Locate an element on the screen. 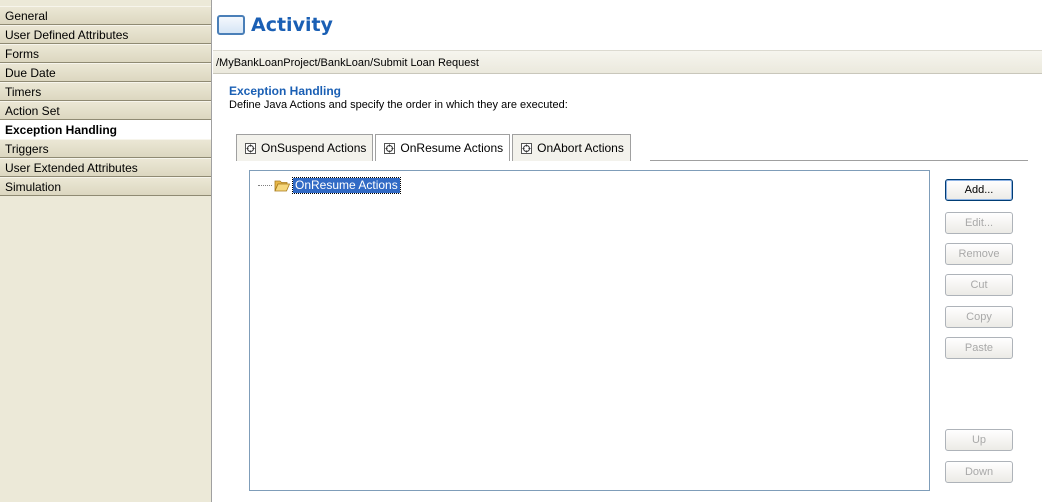  sidebar-item-user-extended-attributes: User Extended Attributes is located at coordinates (105, 167).